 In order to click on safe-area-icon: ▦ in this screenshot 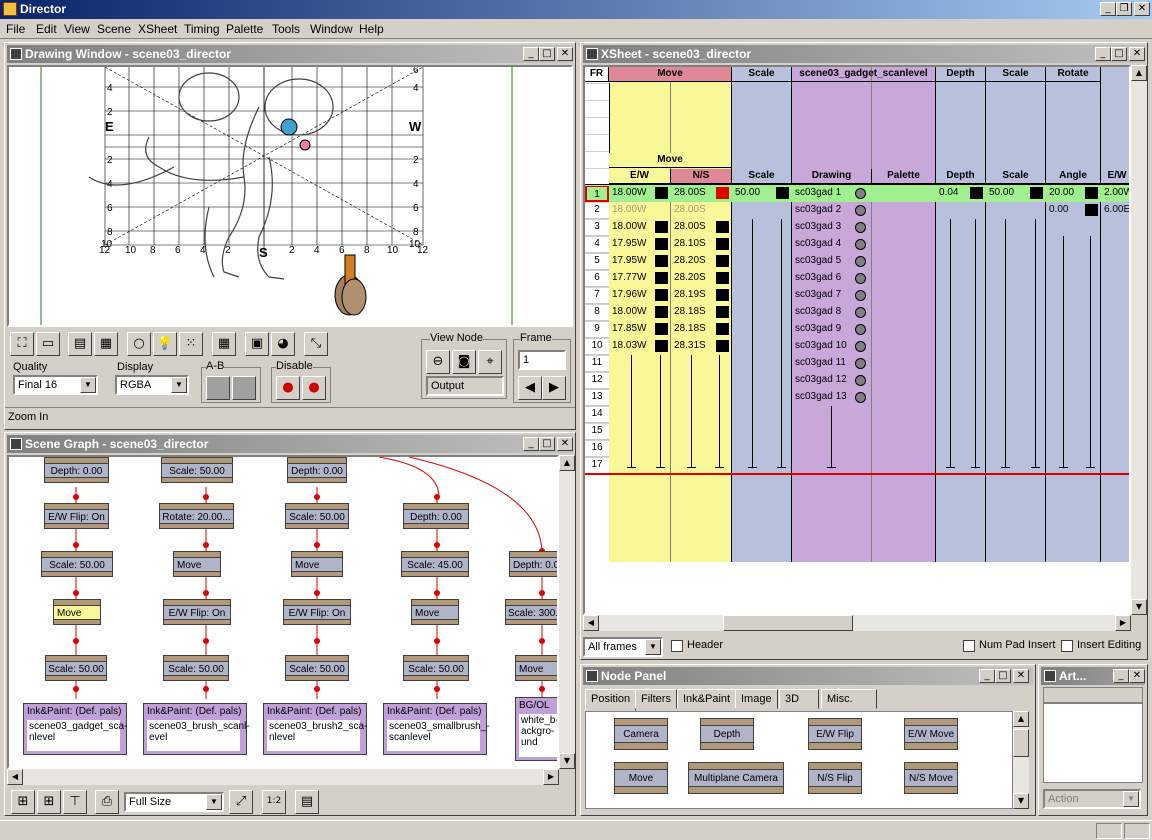, I will do `click(106, 344)`.